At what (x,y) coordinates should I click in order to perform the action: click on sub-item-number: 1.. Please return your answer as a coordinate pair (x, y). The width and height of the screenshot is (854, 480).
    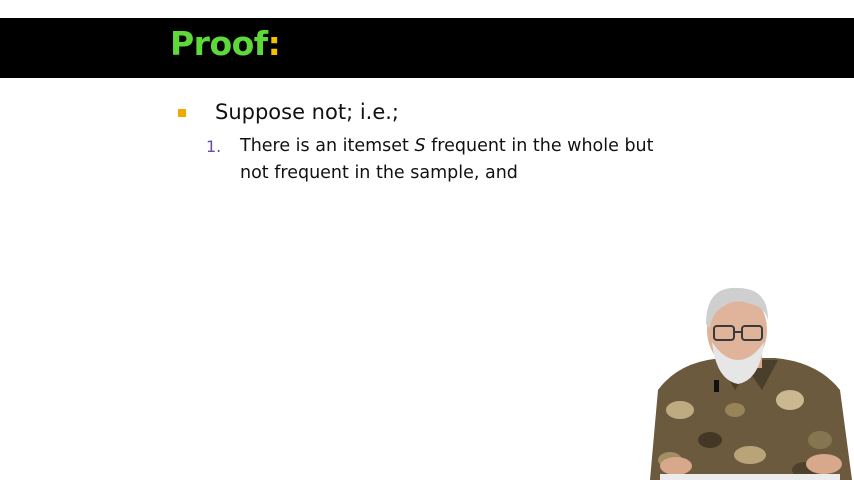
    Looking at the image, I should click on (214, 146).